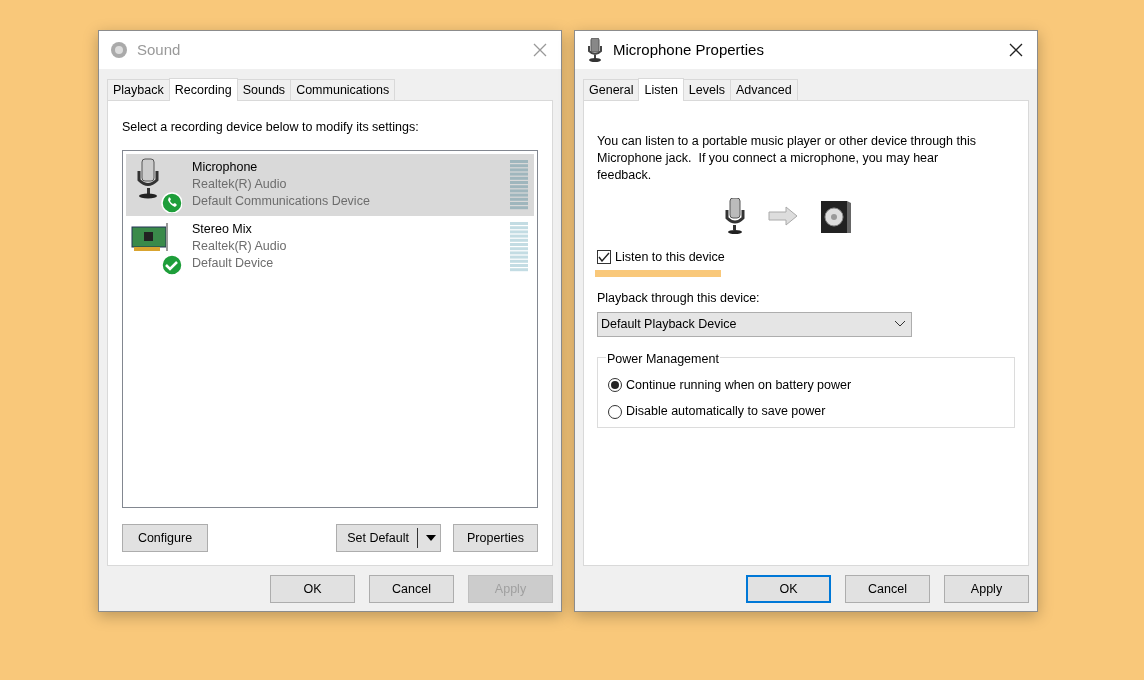 This screenshot has width=1144, height=680. Describe the element at coordinates (343, 89) in the screenshot. I see `tab: Communications` at that location.